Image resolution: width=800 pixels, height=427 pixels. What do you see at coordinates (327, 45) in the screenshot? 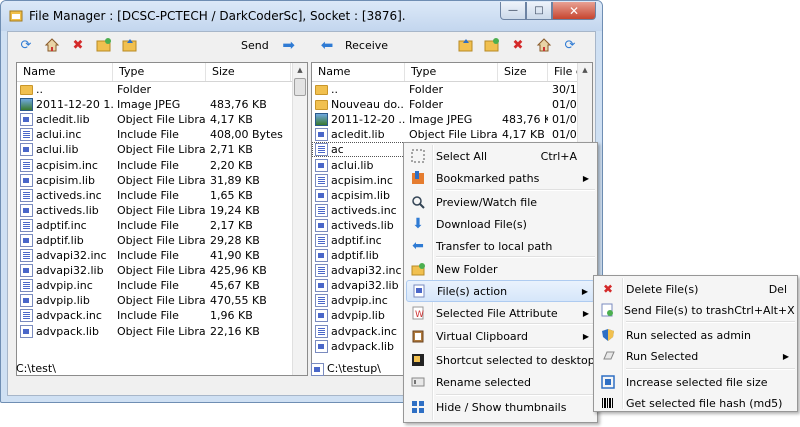
I see `receive-arrow-icon: ⬅` at bounding box center [327, 45].